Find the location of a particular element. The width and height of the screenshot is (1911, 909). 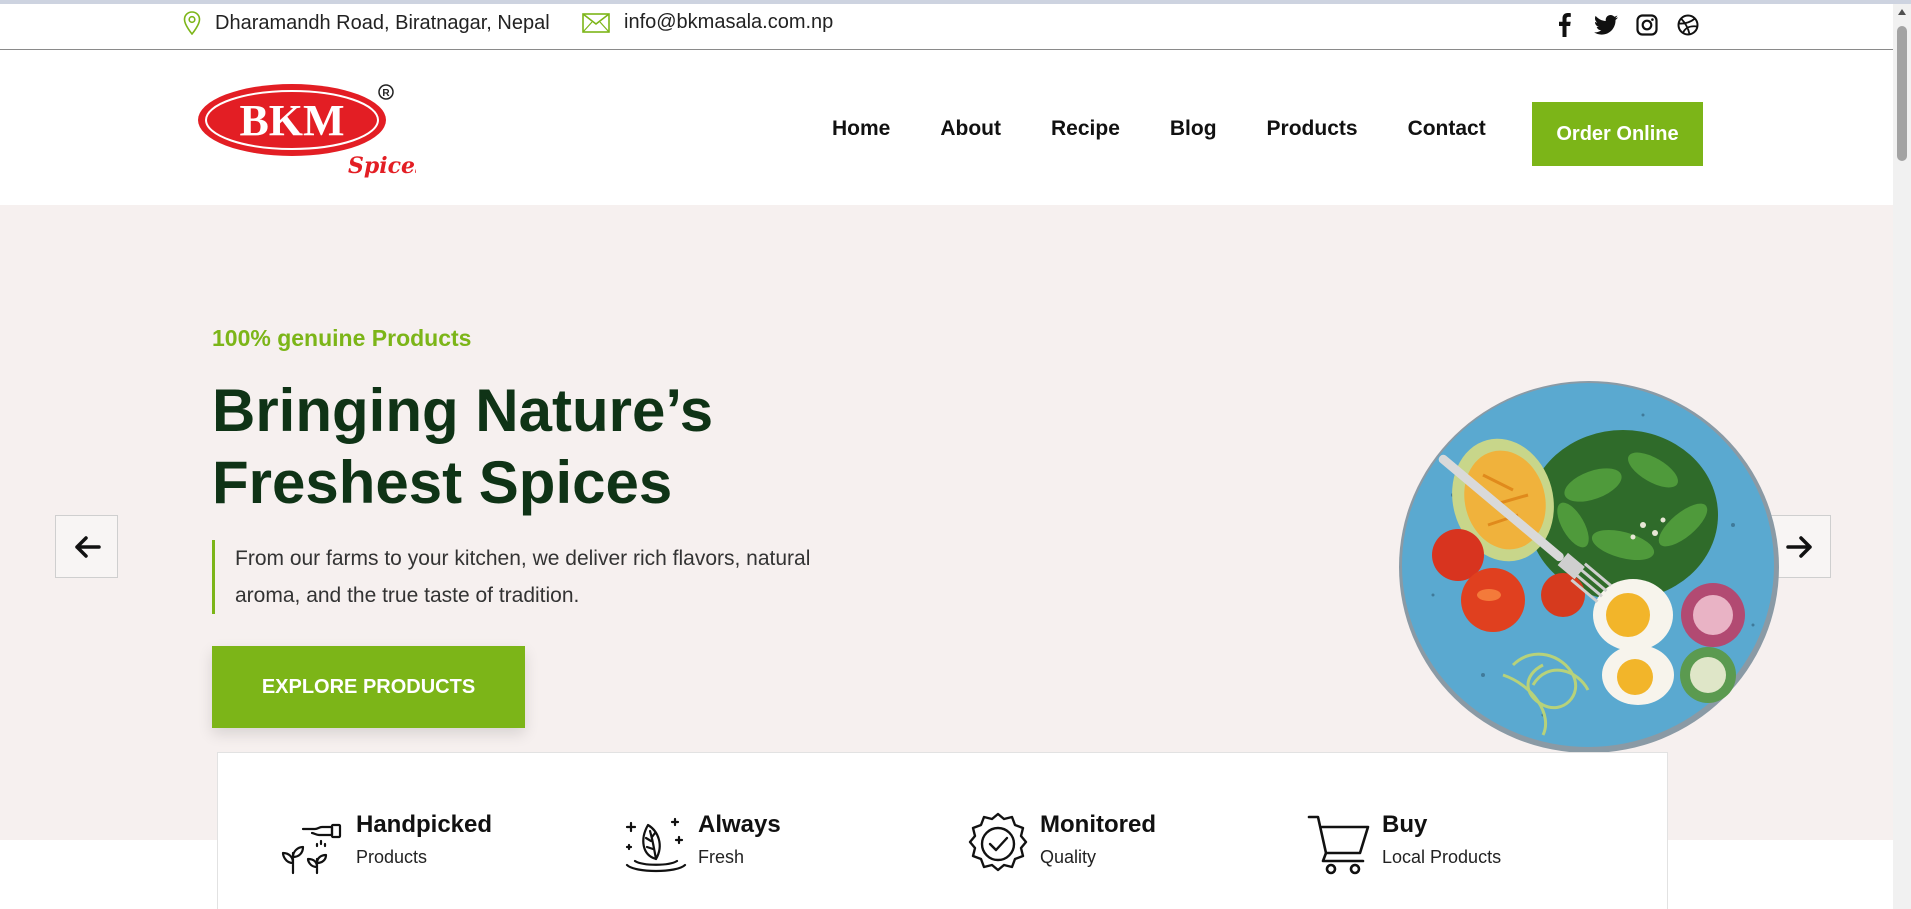

cart-icon is located at coordinates (1338, 845).